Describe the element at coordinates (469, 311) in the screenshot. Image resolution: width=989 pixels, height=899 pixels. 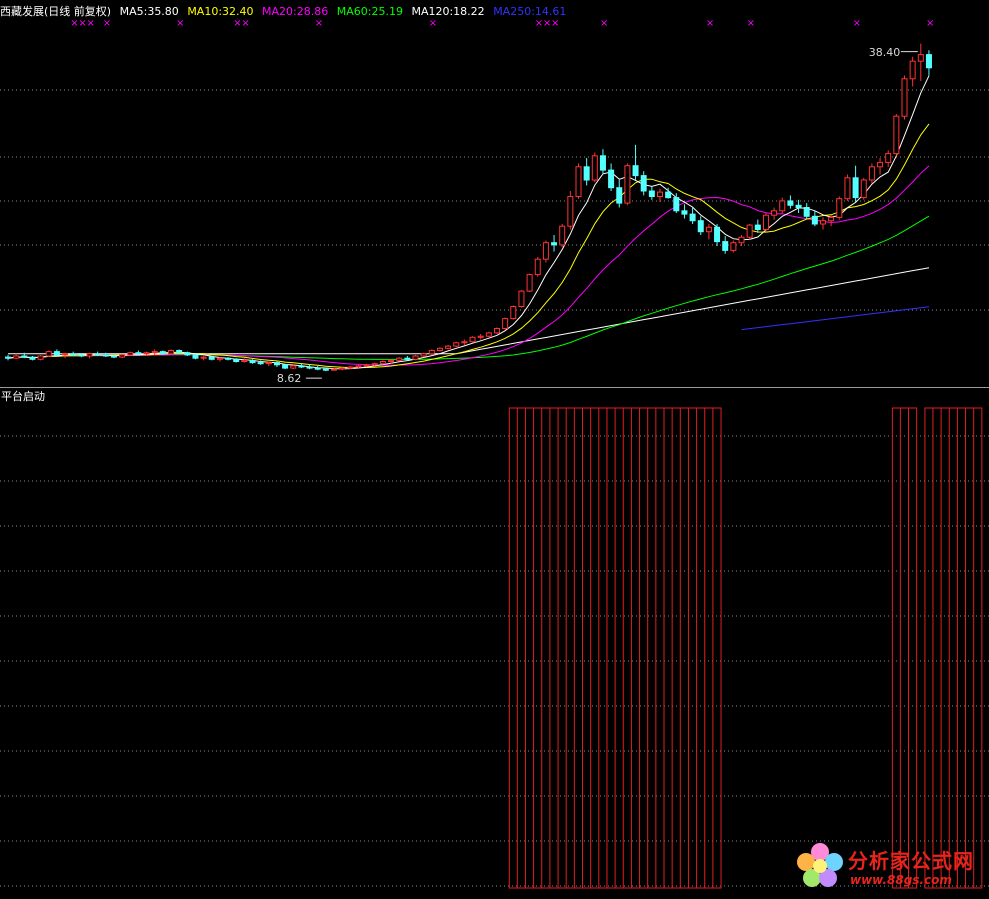
I see `ma120-line` at that location.